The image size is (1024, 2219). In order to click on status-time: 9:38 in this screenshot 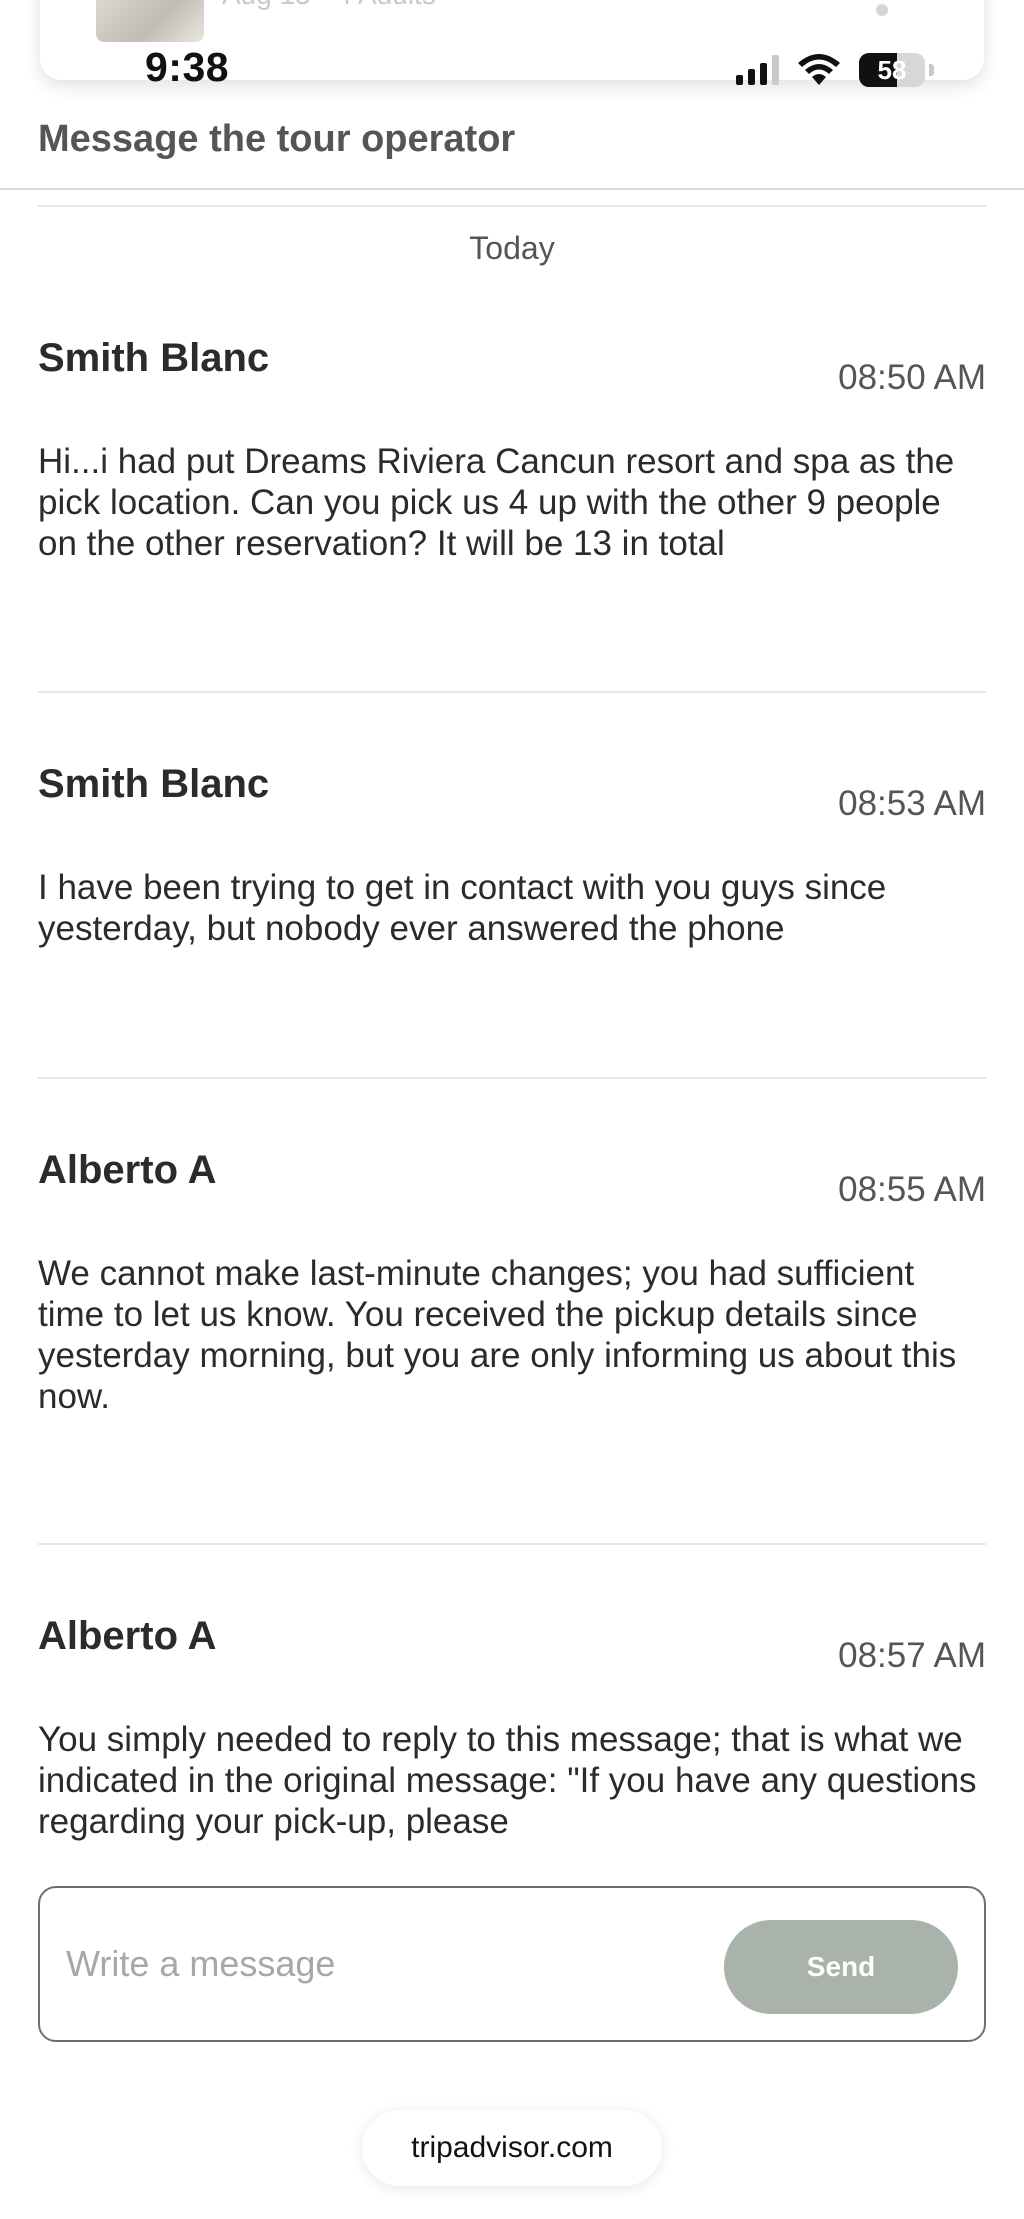, I will do `click(187, 67)`.